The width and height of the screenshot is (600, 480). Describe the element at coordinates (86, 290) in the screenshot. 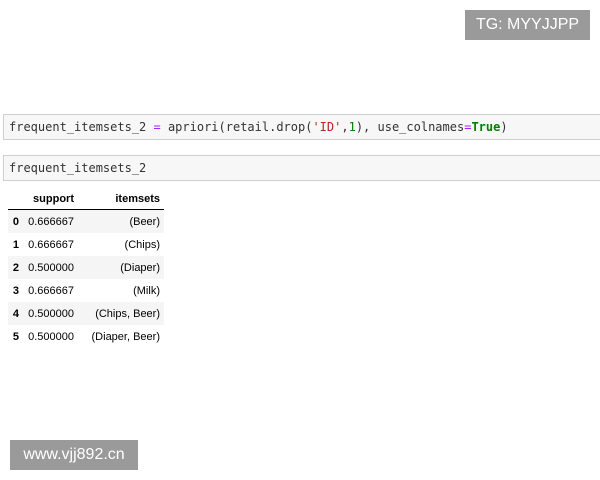

I see `table-row: 3 0.666667 (Milk)` at that location.